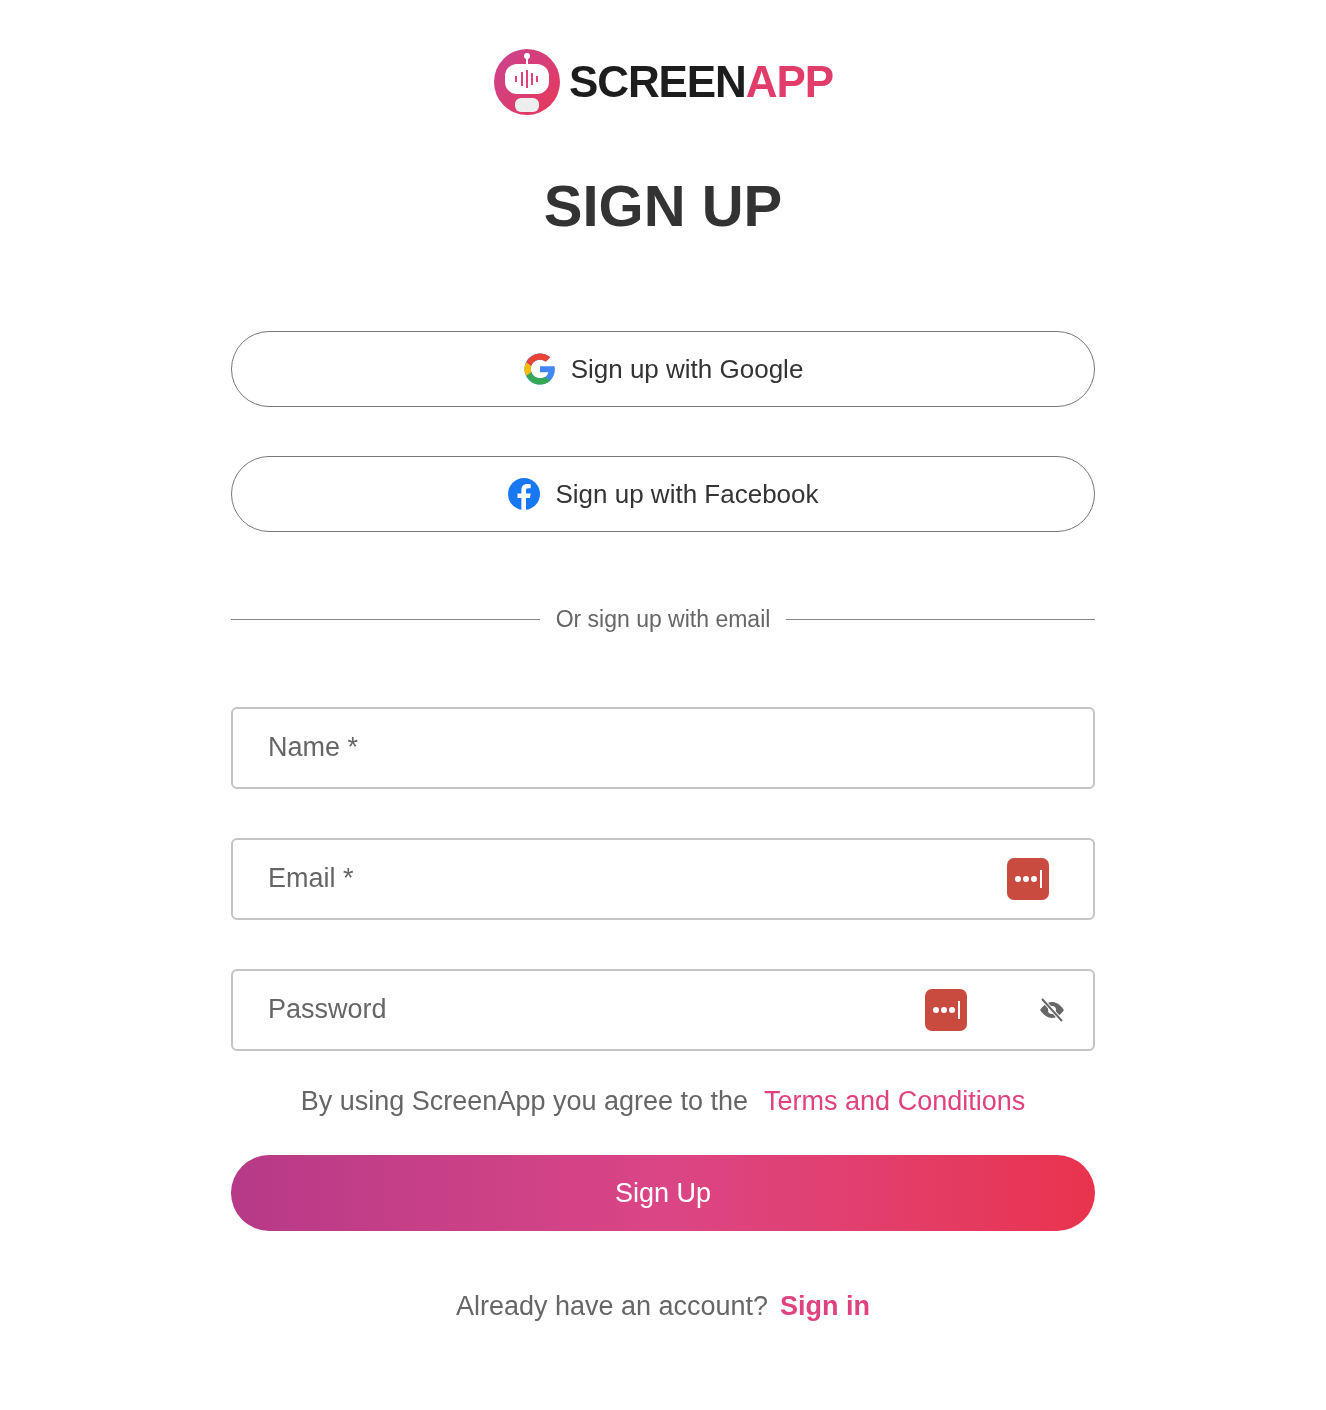  What do you see at coordinates (663, 369) in the screenshot?
I see `google-signup-button: Sign up with Google` at bounding box center [663, 369].